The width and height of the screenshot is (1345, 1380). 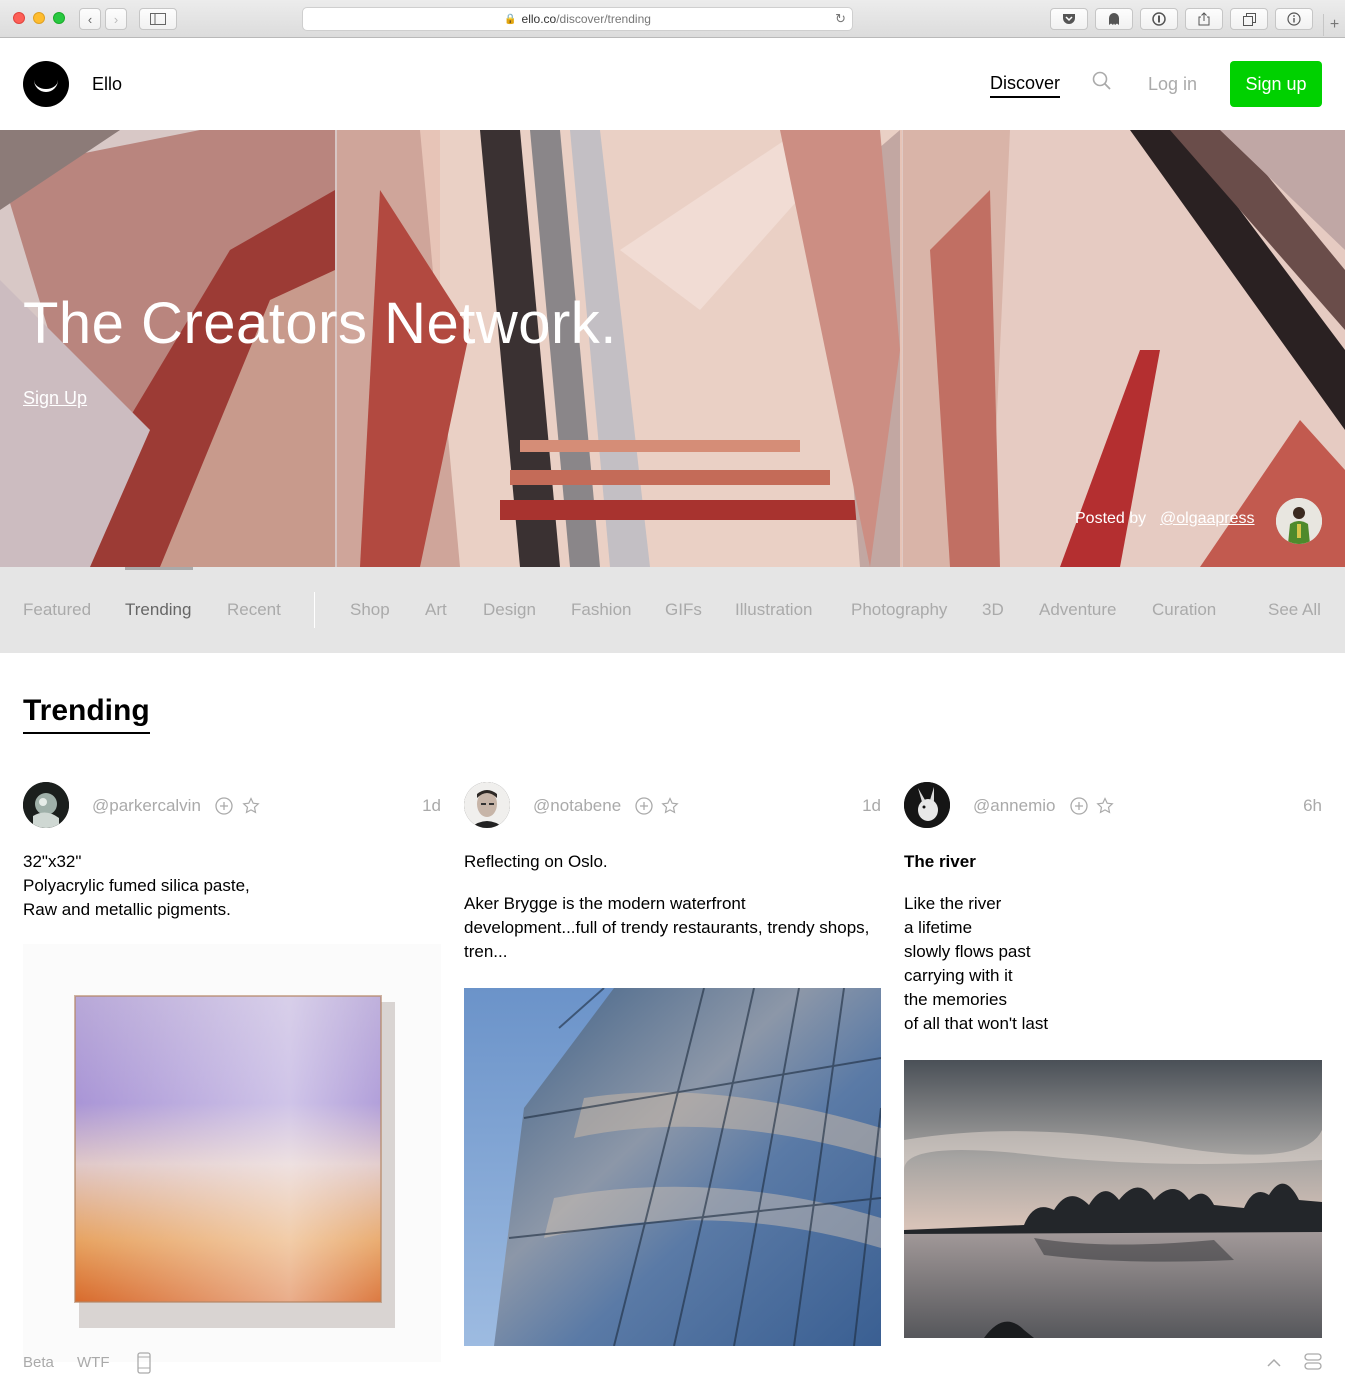 What do you see at coordinates (1274, 1364) in the screenshot?
I see `scroll-top-icon` at bounding box center [1274, 1364].